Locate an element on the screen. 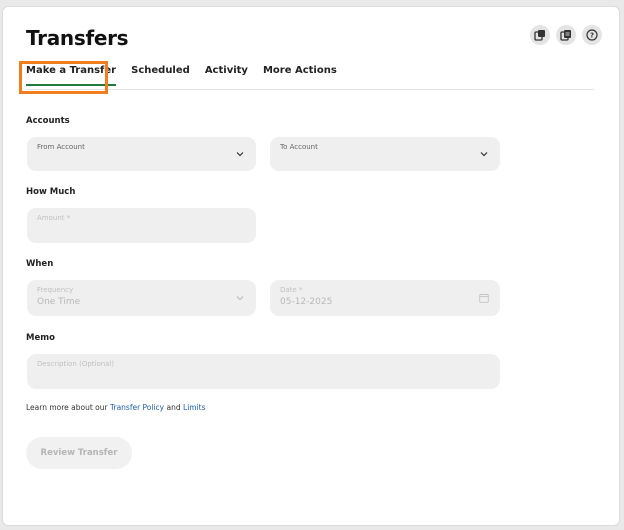 Image resolution: width=624 pixels, height=530 pixels. limits-link: Limits is located at coordinates (194, 407).